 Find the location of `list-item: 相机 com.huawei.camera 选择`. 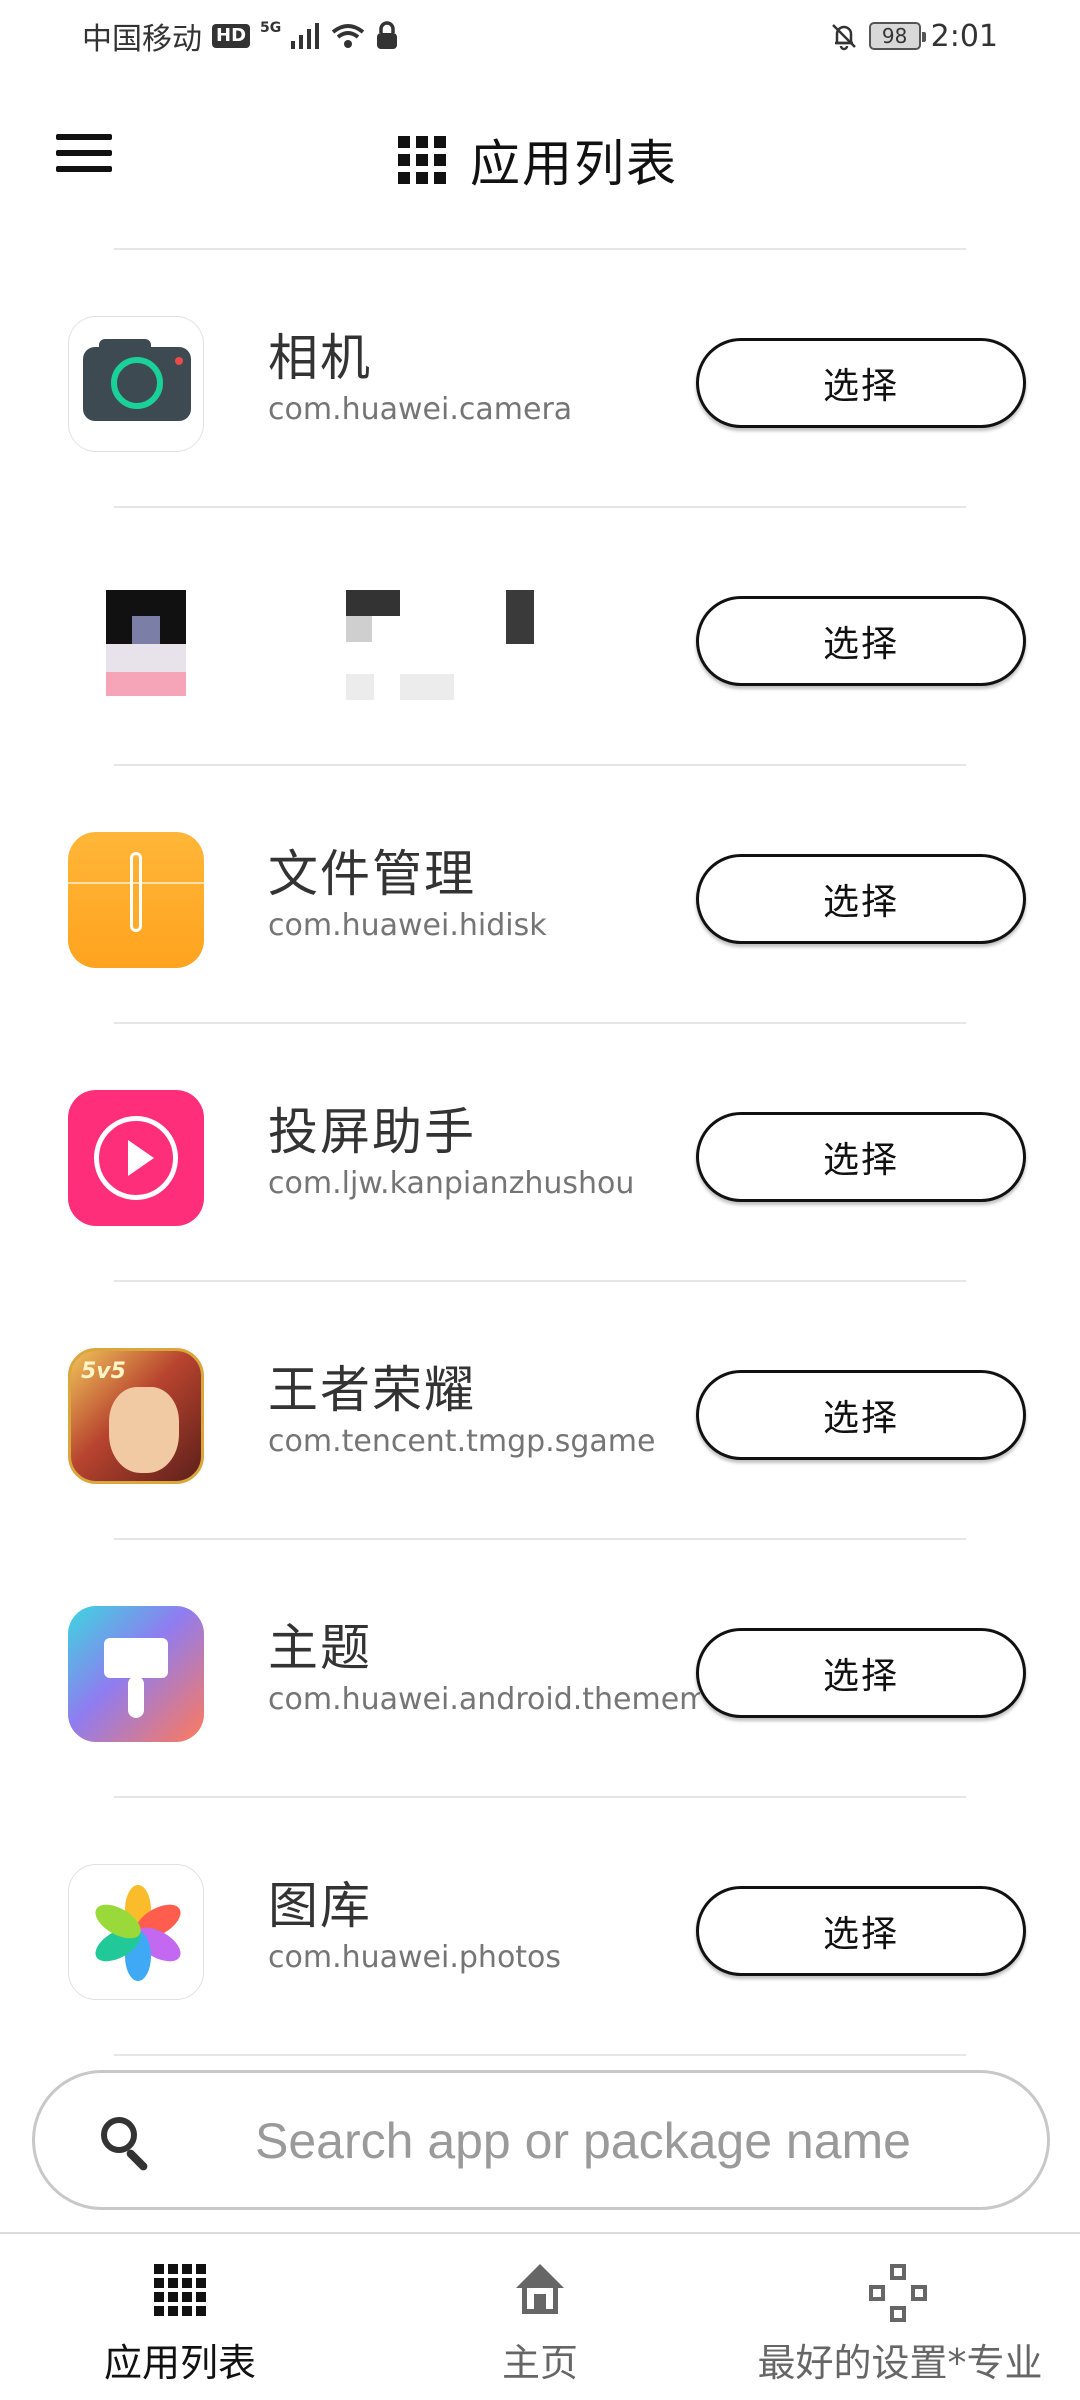

list-item: 相机 com.huawei.camera 选择 is located at coordinates (540, 378).